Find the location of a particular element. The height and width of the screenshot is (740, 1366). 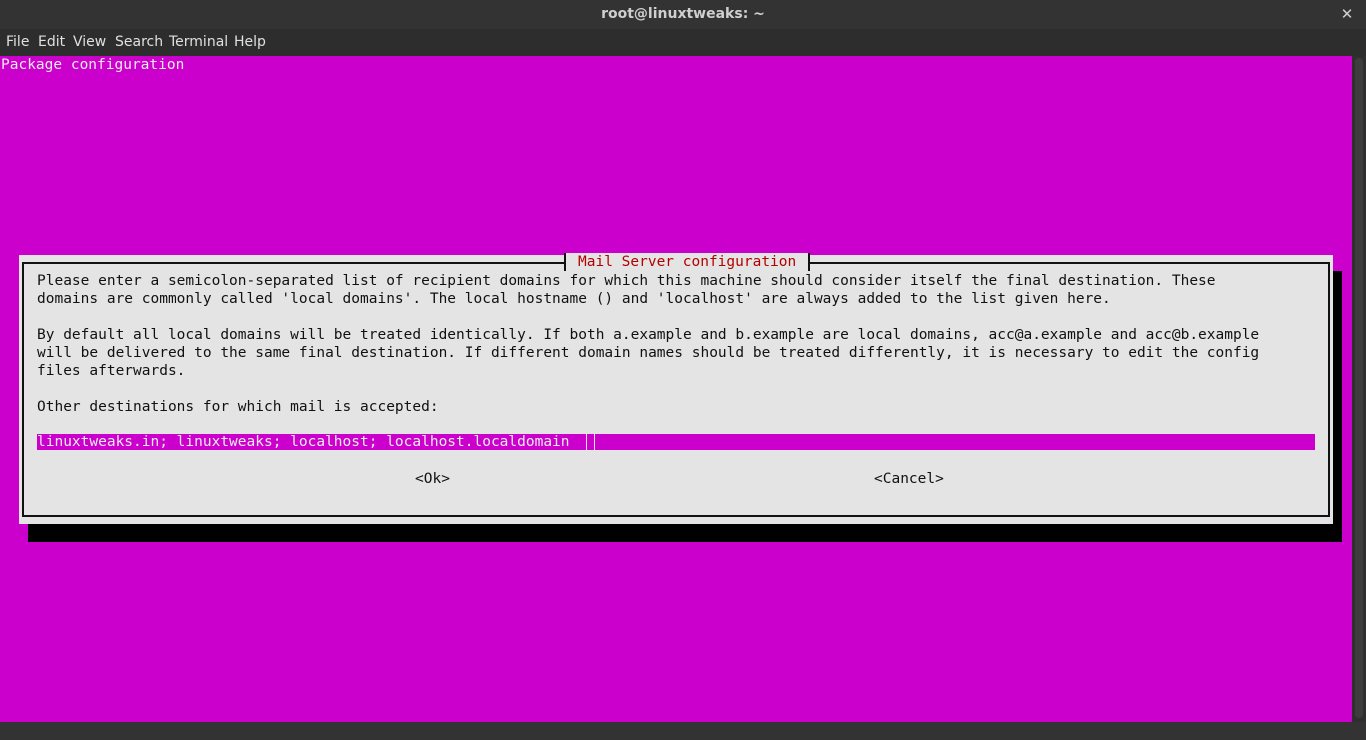

menu-search: Search is located at coordinates (139, 42).